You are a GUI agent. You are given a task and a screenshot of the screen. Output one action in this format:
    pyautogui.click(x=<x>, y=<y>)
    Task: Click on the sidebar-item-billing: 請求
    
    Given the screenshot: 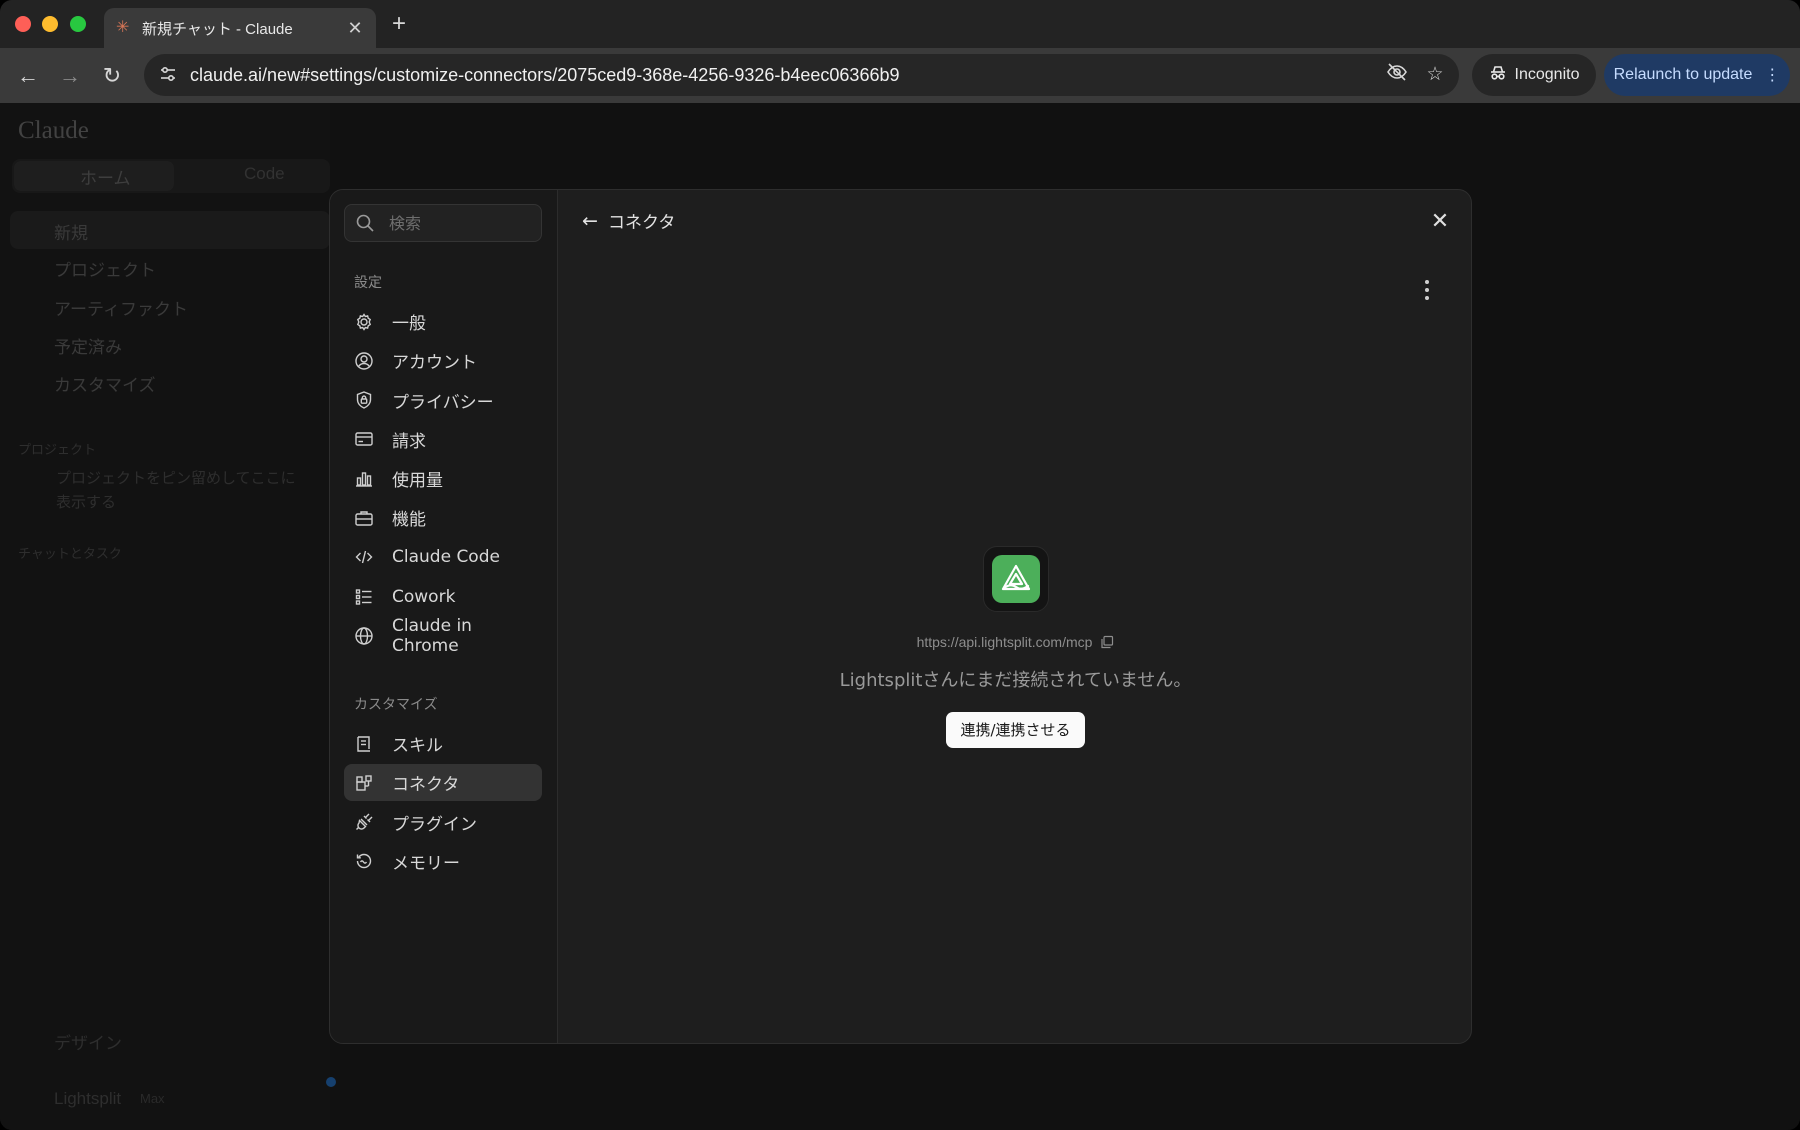 What is the action you would take?
    pyautogui.click(x=443, y=439)
    